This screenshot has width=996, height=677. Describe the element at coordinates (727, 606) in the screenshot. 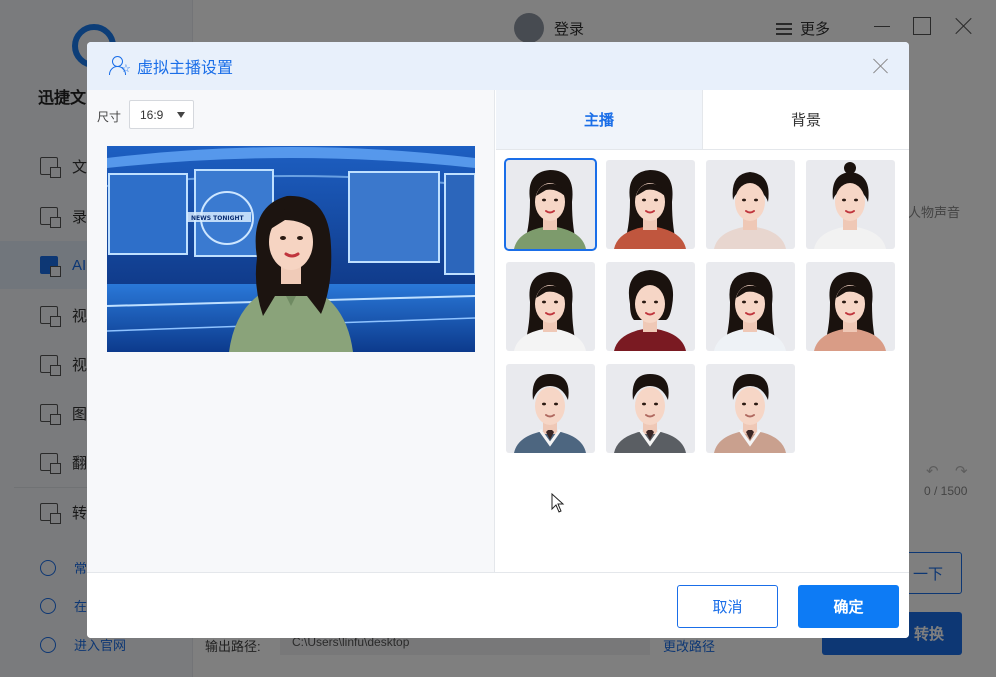

I see `cancel-button: 取消` at that location.